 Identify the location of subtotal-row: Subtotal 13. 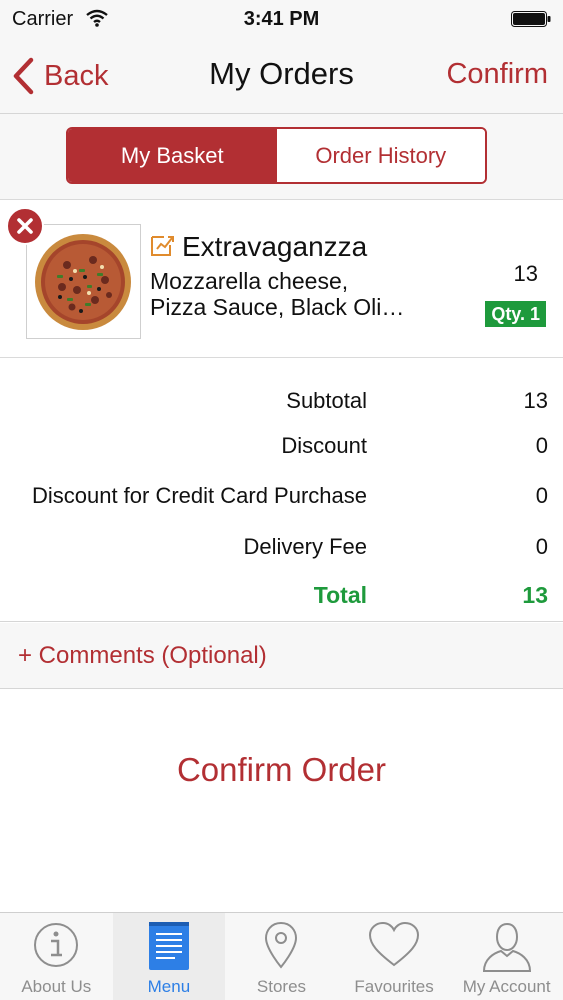
(281, 403).